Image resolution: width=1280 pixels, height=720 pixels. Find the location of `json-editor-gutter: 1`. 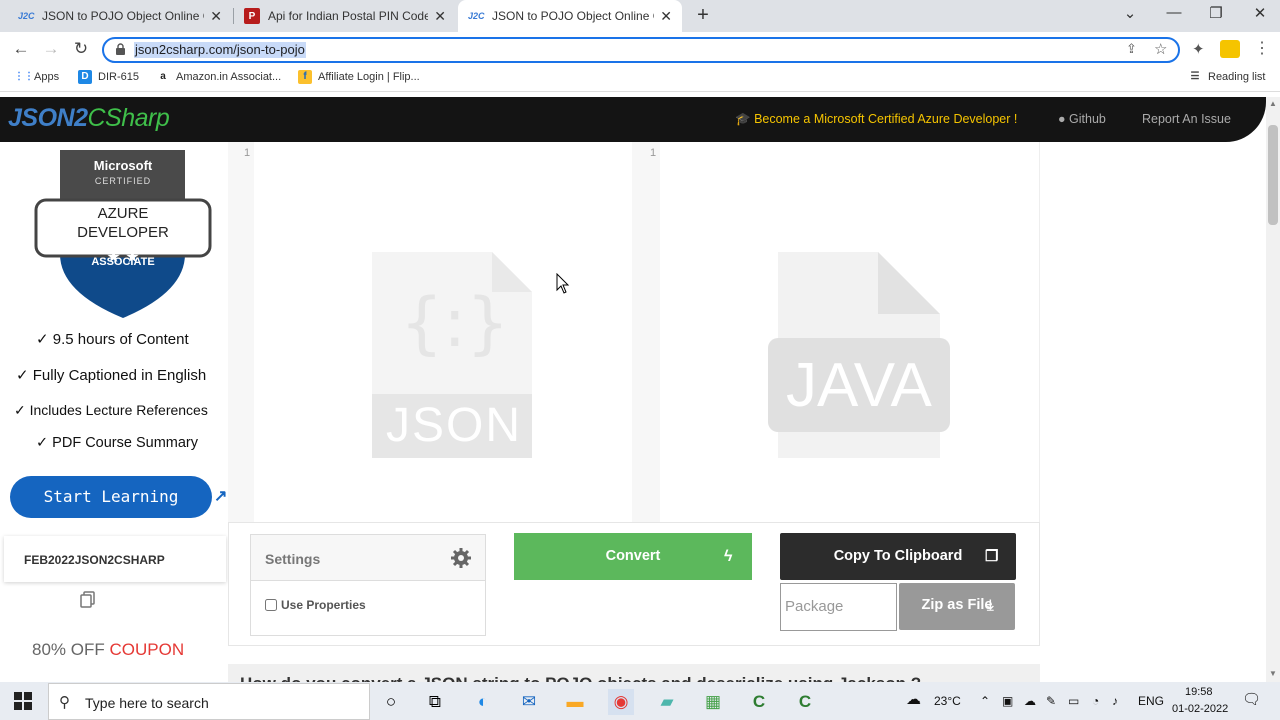

json-editor-gutter: 1 is located at coordinates (241, 332).